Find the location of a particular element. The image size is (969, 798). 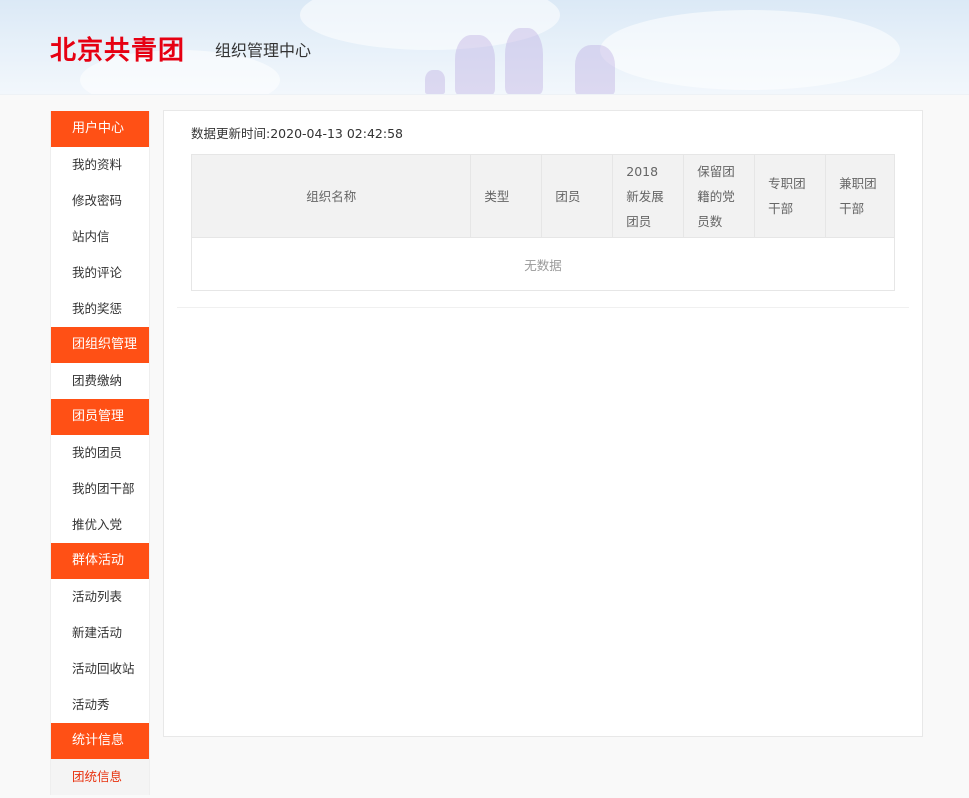

col-retained-party-members: 保留团籍的党员数 is located at coordinates (719, 196).